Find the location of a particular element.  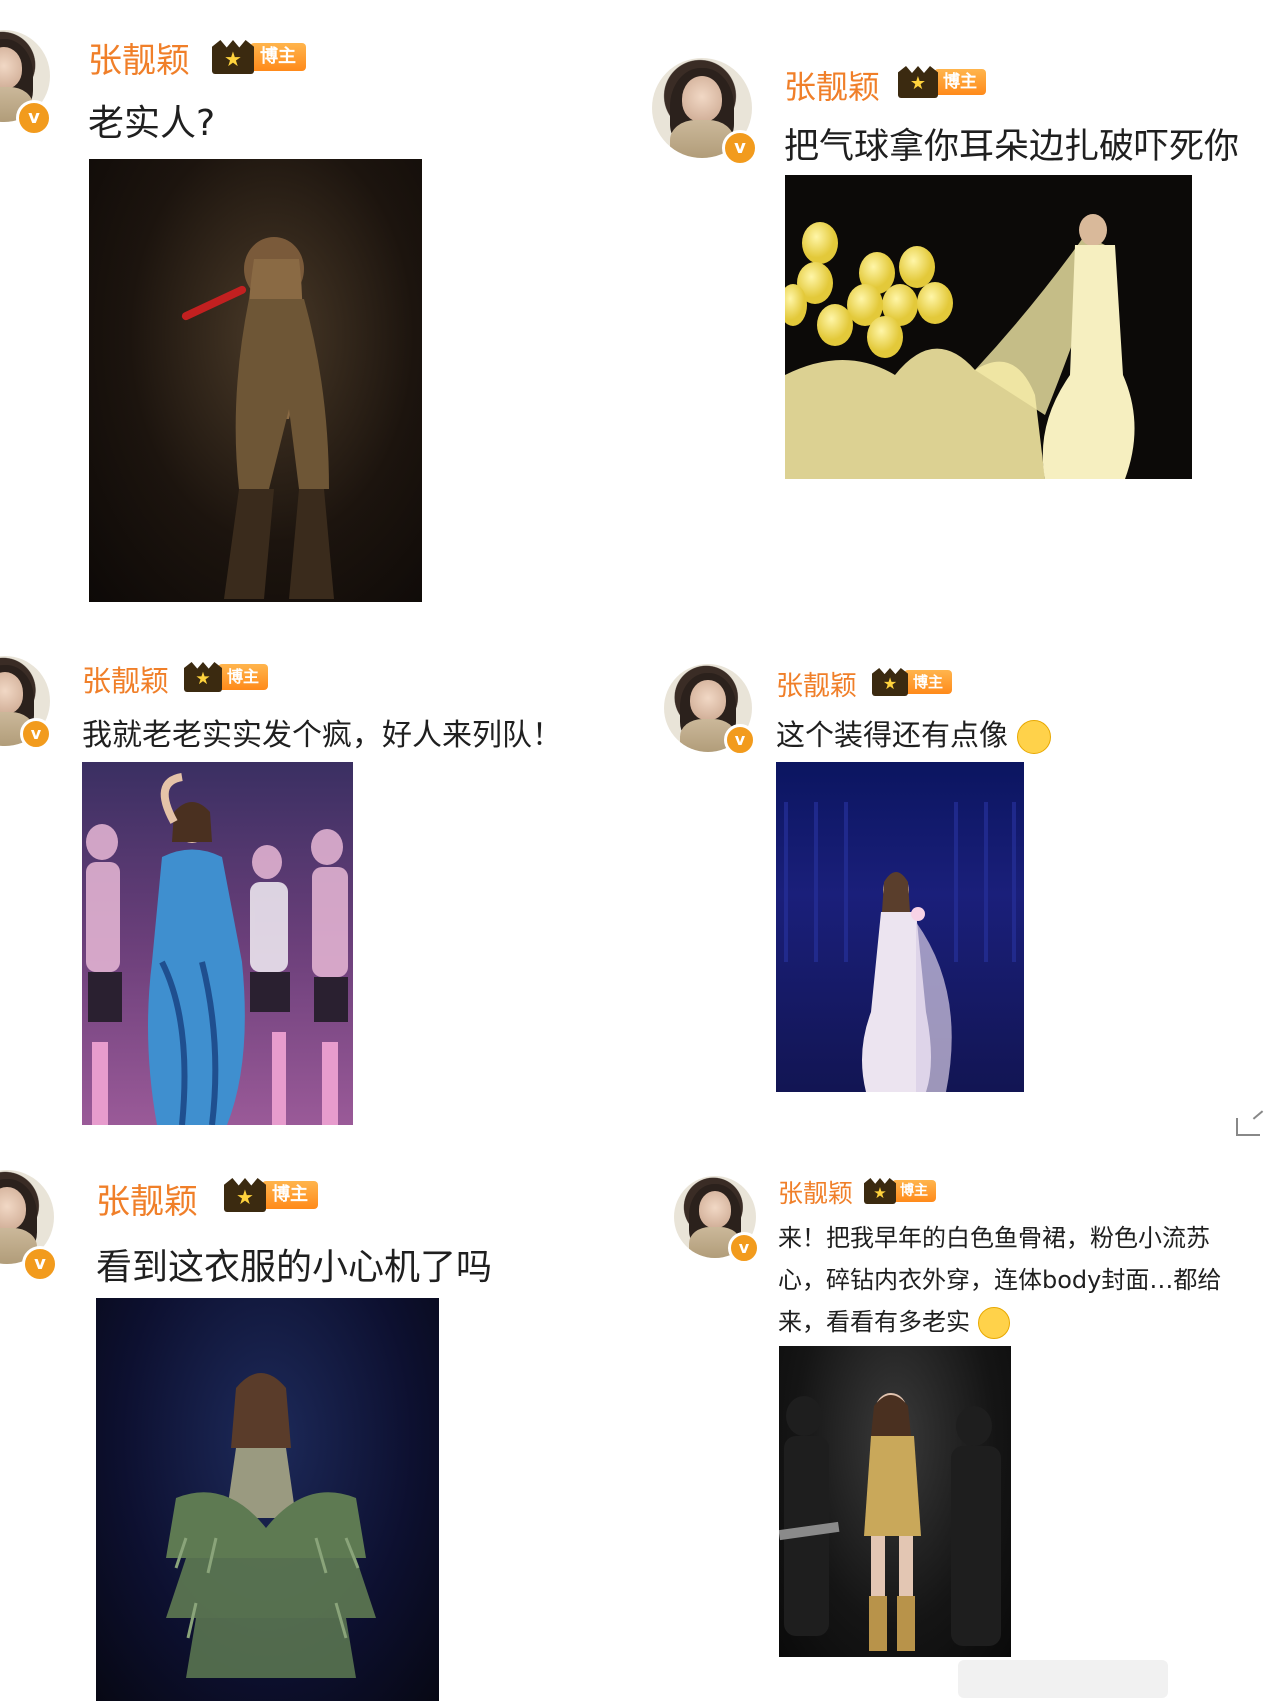

post-text-line-3: 来，看看有多老实 is located at coordinates (894, 1320).